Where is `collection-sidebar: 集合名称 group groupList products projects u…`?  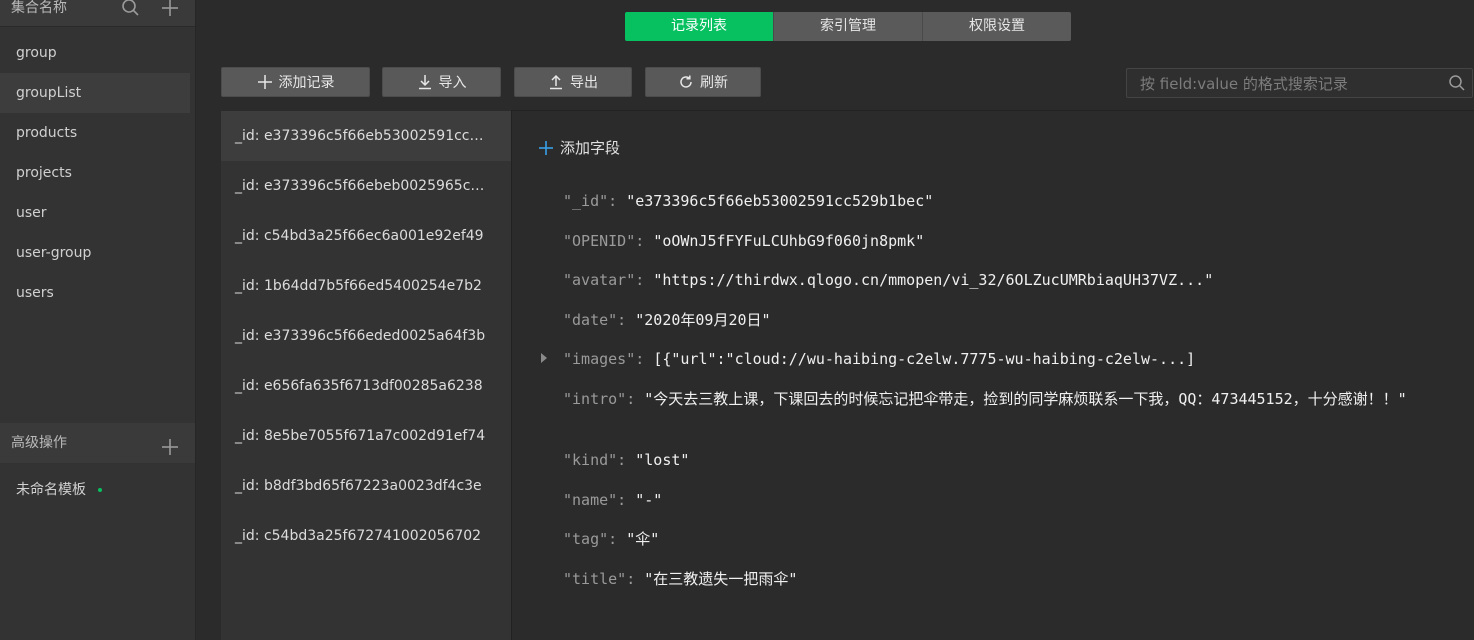 collection-sidebar: 集合名称 group groupList products projects u… is located at coordinates (98, 320).